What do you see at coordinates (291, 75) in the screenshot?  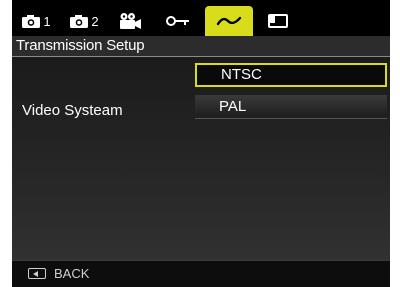 I see `option-ntsc: NTSC` at bounding box center [291, 75].